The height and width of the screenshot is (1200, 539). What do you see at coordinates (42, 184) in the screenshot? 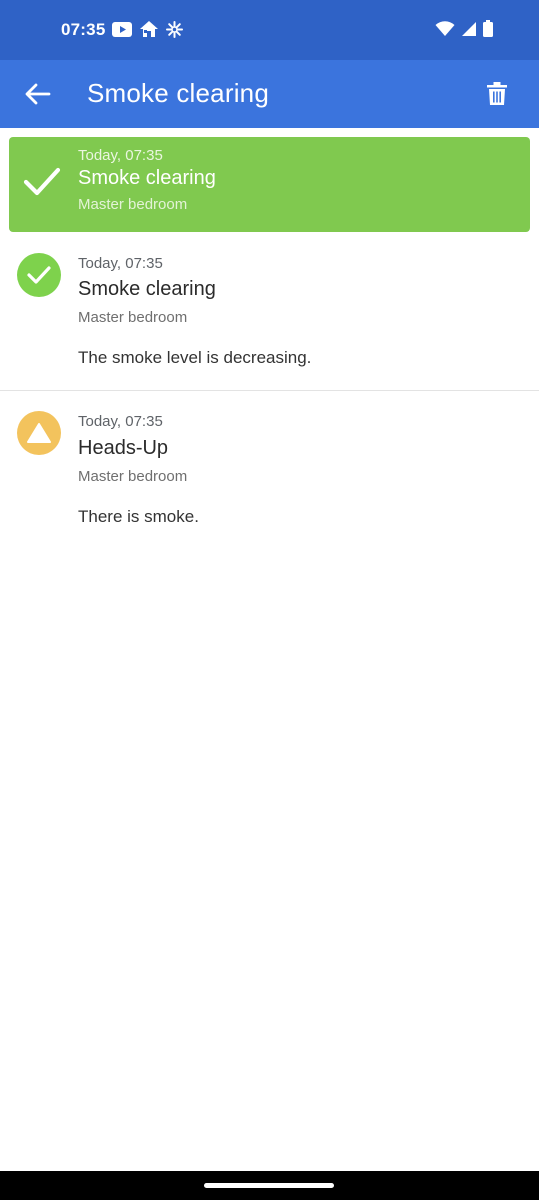
I see `check-icon` at bounding box center [42, 184].